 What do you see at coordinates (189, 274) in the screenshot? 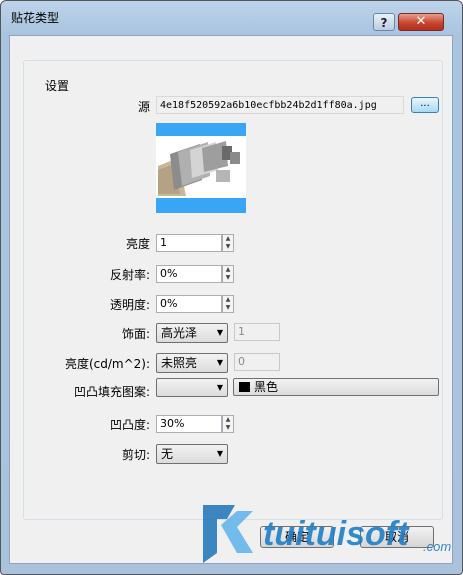
I see `reflectivity-input: 0%` at bounding box center [189, 274].